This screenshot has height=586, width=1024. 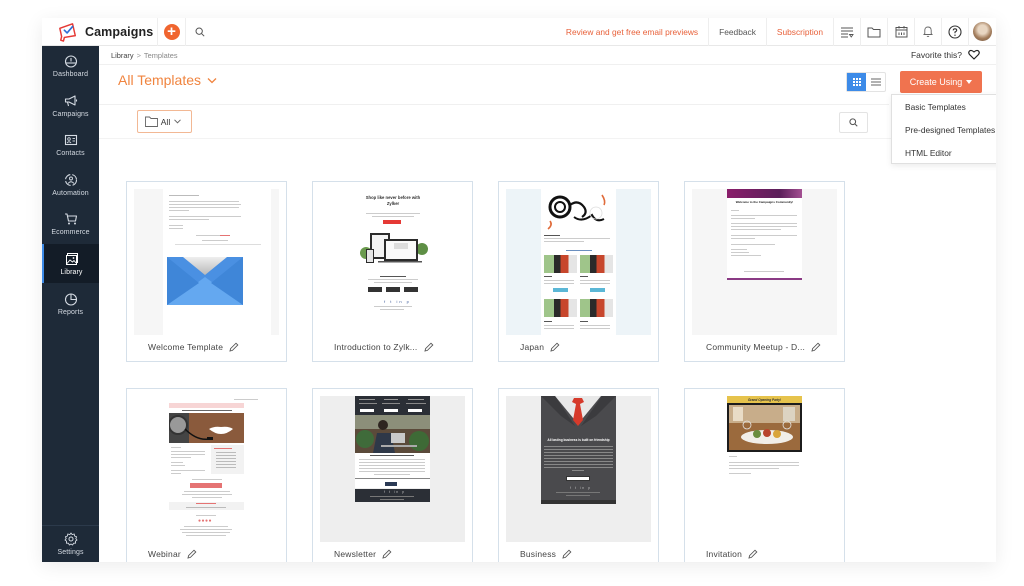 I want to click on subscription-link: Subscription, so click(x=800, y=32).